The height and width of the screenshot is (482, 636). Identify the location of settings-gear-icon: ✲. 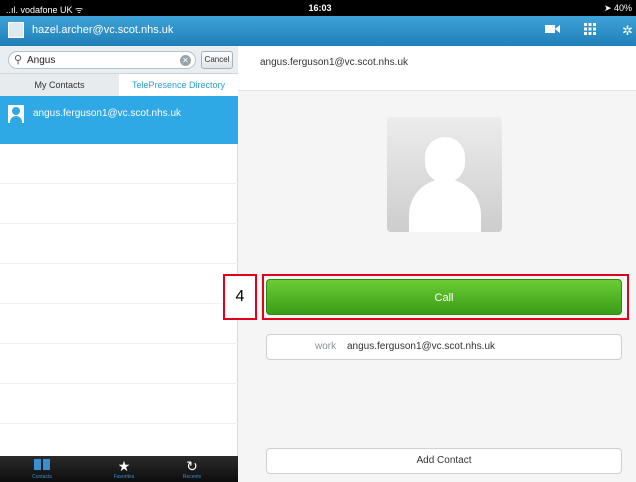
(627, 31).